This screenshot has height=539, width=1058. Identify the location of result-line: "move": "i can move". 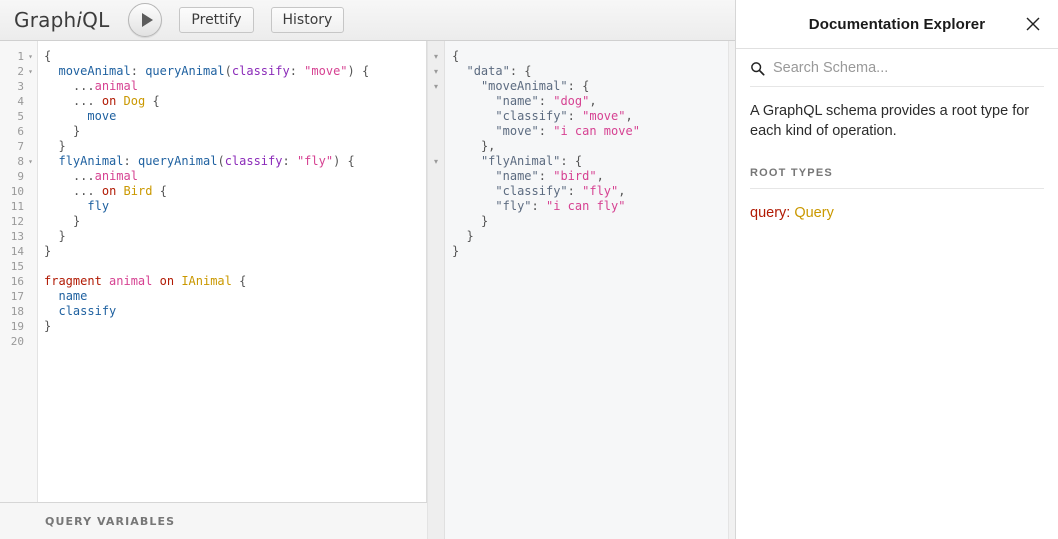
(567, 131).